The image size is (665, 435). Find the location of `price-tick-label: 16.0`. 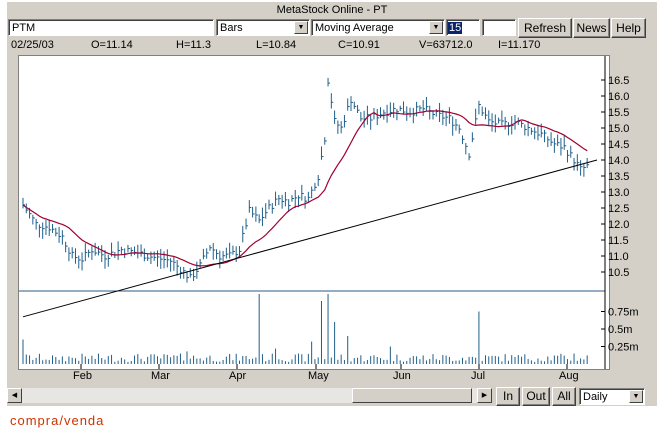

price-tick-label: 16.0 is located at coordinates (618, 97).